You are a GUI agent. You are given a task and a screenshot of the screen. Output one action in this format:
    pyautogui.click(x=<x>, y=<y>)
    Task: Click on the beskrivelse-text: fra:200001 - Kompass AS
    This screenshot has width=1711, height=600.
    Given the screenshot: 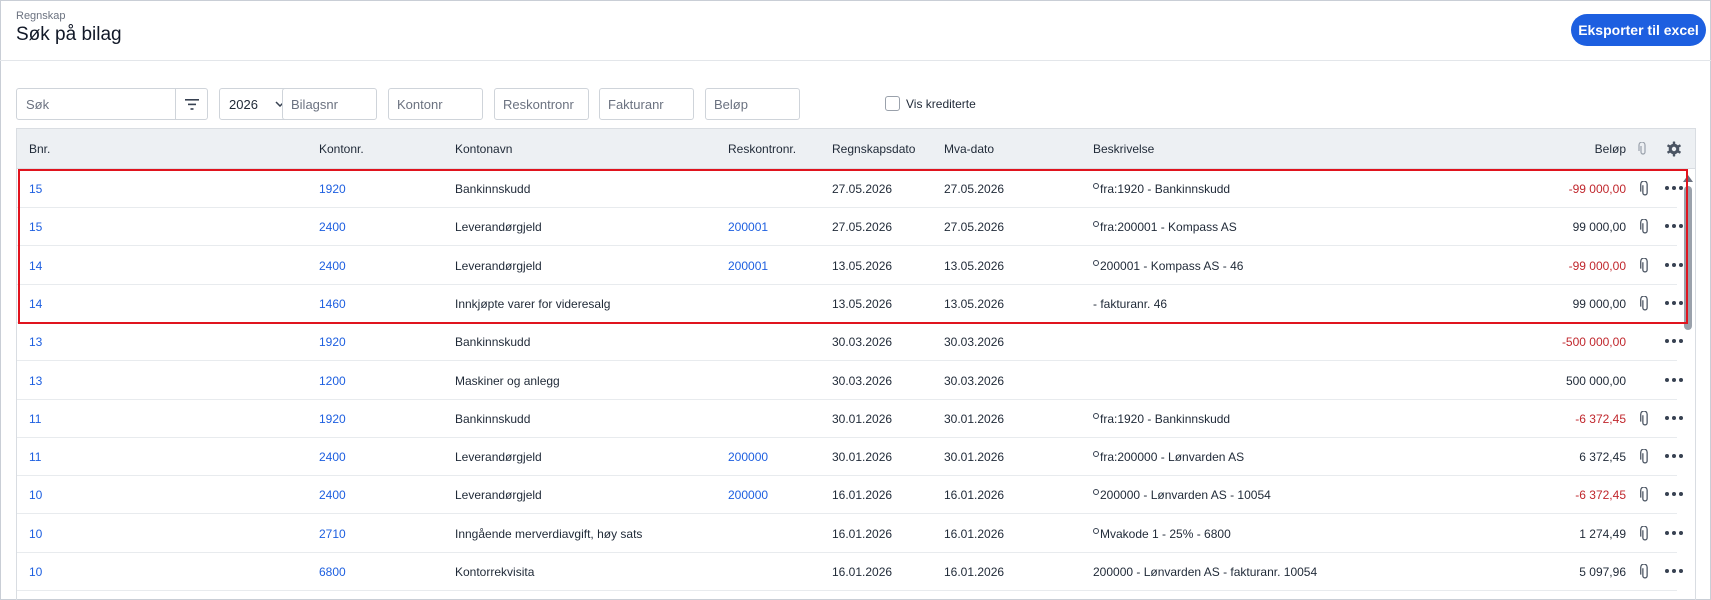 What is the action you would take?
    pyautogui.click(x=1168, y=227)
    